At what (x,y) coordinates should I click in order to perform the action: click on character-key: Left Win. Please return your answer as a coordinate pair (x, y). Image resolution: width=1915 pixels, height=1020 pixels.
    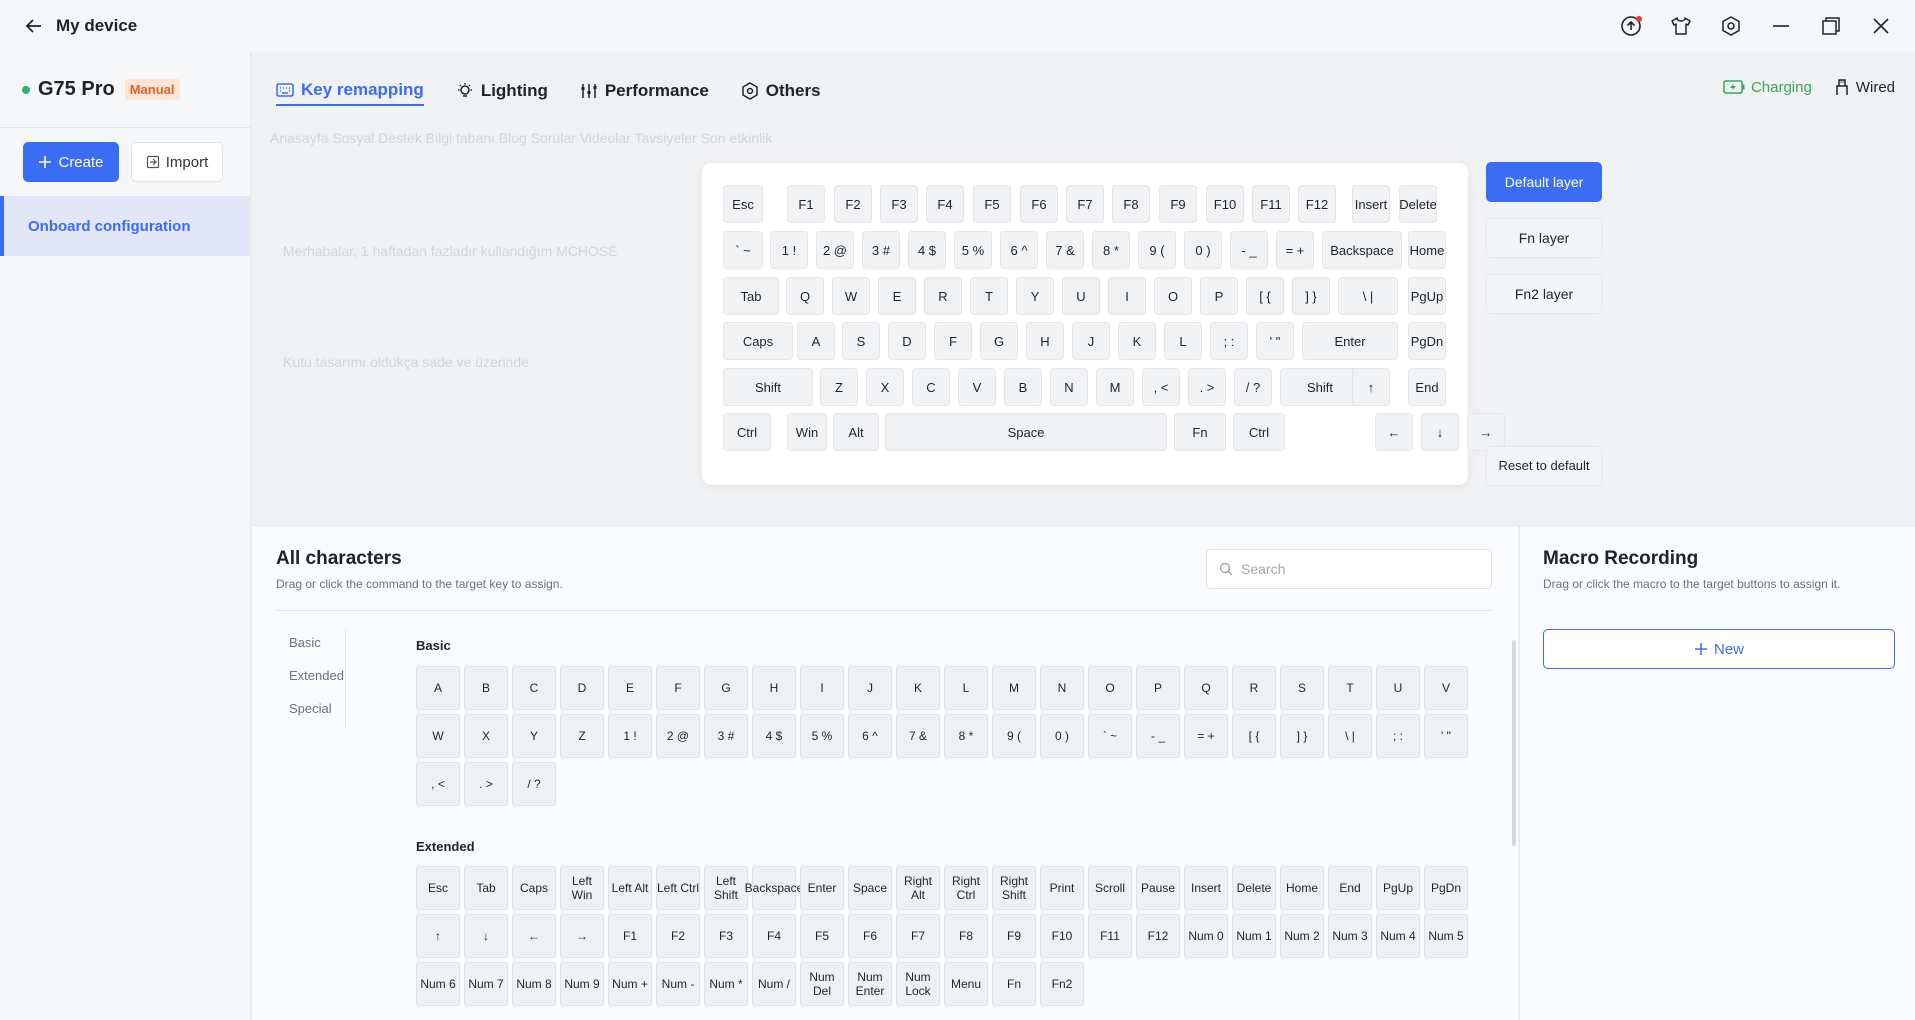
    Looking at the image, I should click on (582, 888).